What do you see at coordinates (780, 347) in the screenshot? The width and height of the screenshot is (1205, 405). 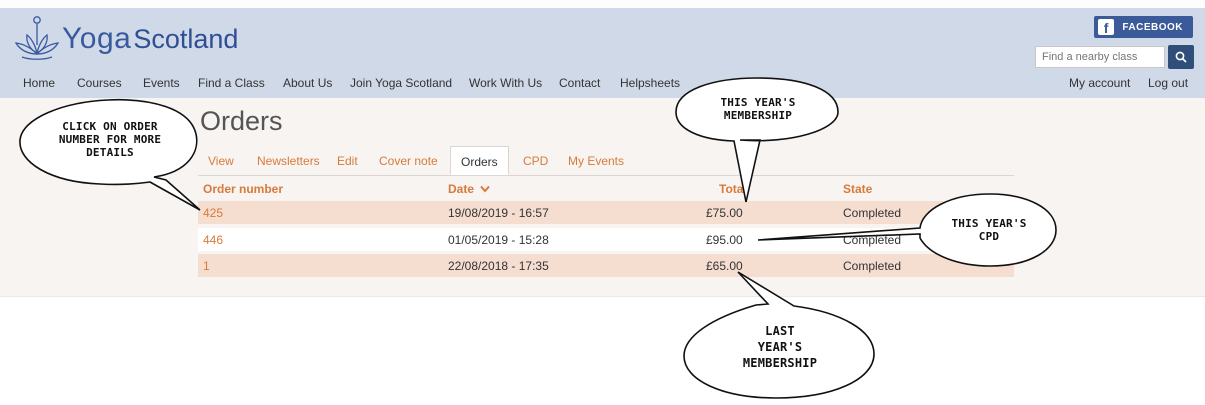 I see `callout-last-year-text: LAST YEAR'S MEMBERSHIP` at bounding box center [780, 347].